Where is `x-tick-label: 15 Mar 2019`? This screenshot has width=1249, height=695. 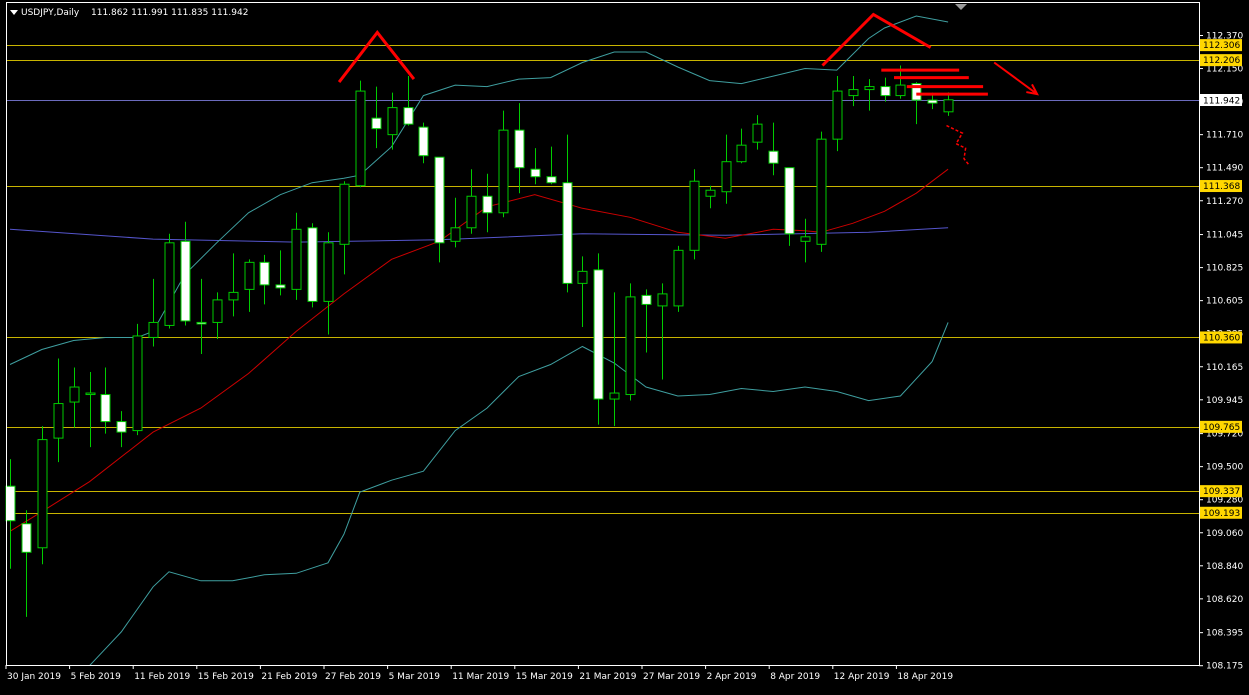
x-tick-label: 15 Mar 2019 is located at coordinates (544, 677).